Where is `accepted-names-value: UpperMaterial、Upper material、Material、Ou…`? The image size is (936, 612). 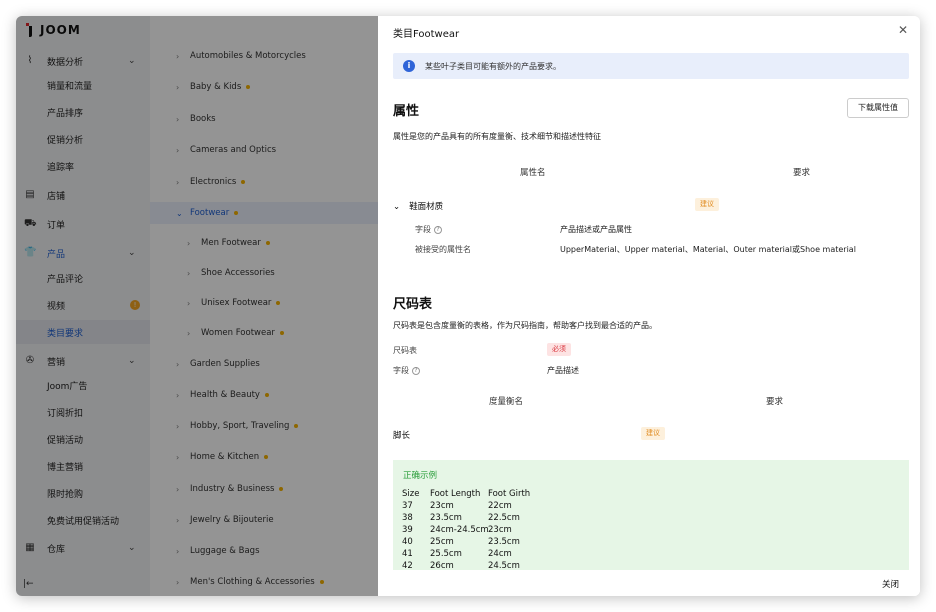
accepted-names-value: UpperMaterial、Upper material、Material、Ou… is located at coordinates (708, 249).